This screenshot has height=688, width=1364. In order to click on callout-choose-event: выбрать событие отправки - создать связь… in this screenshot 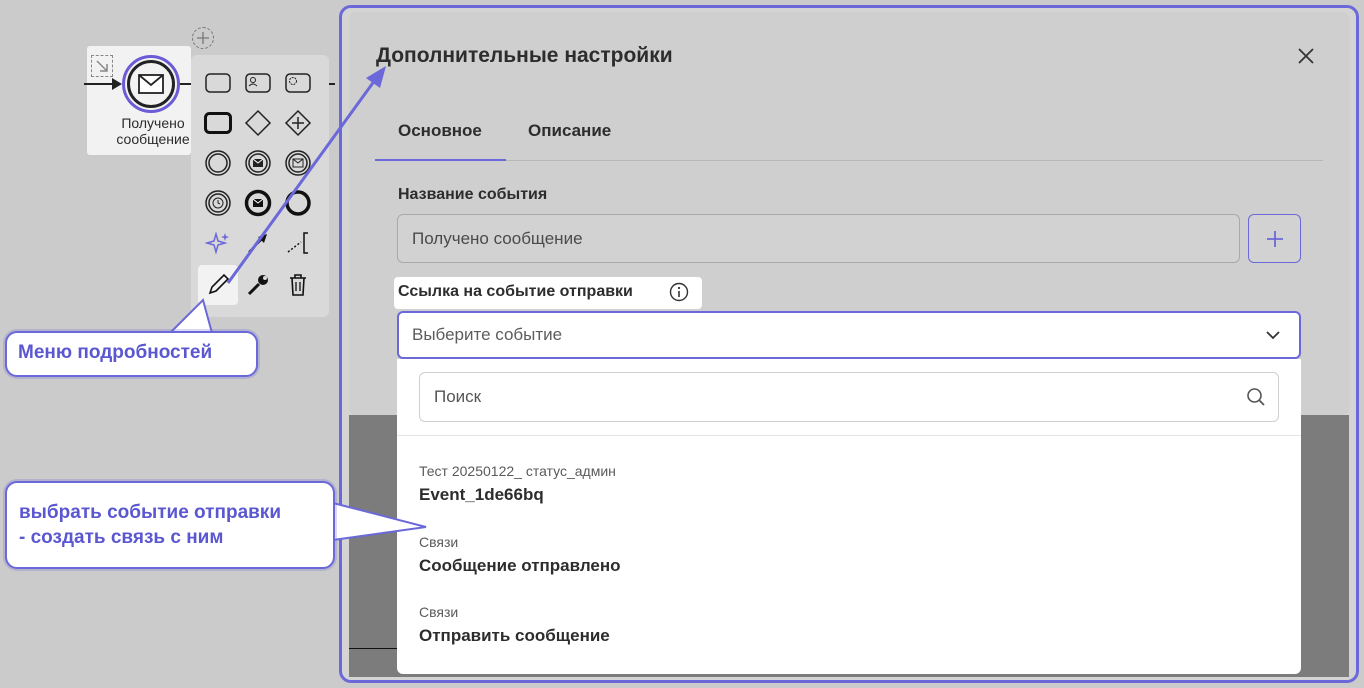, I will do `click(170, 525)`.